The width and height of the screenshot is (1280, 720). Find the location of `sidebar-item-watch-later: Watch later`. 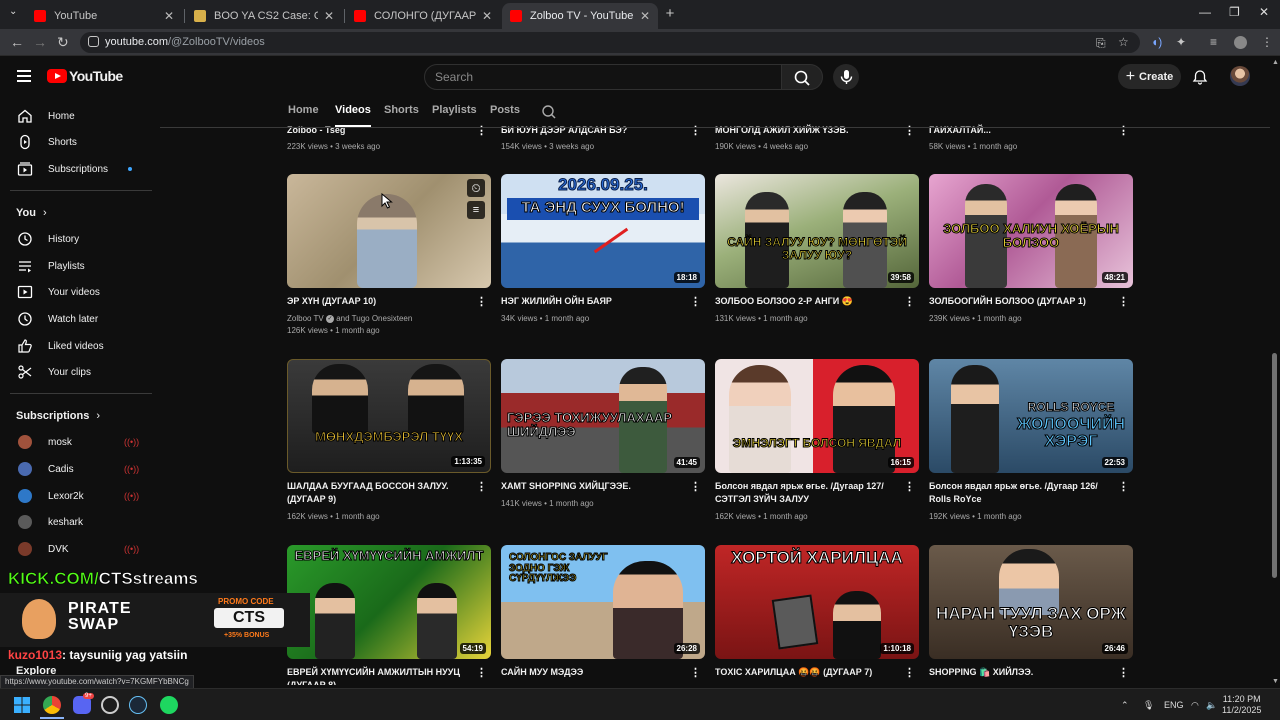

sidebar-item-watch-later: Watch later is located at coordinates (76, 319).